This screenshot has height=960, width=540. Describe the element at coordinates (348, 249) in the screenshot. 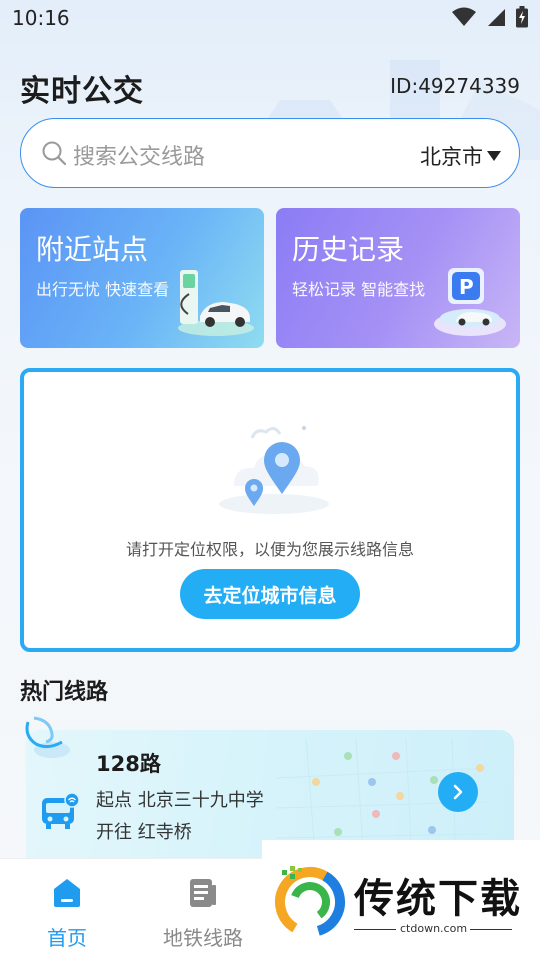

I see `card-title: 历史记录` at that location.